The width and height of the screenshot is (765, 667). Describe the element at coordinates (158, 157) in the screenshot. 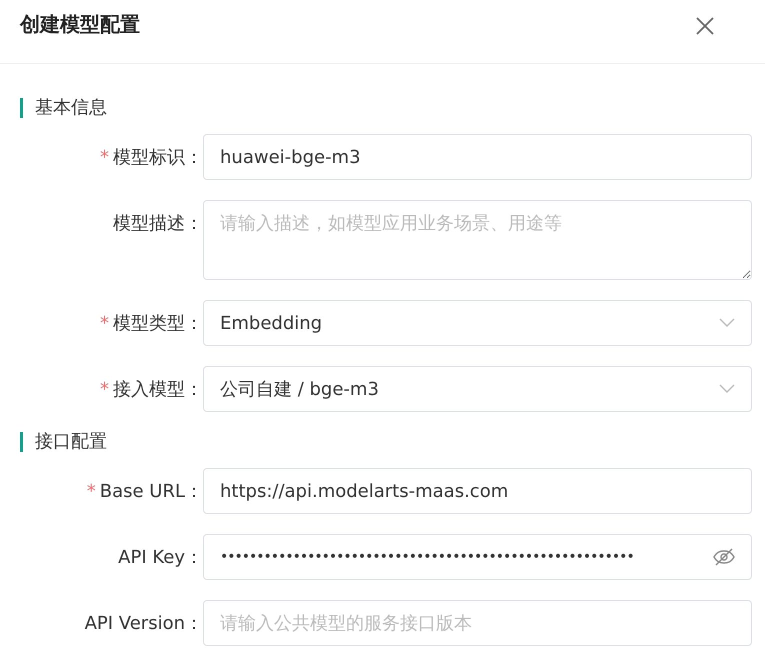

I see `field-label: 模型标识：` at that location.